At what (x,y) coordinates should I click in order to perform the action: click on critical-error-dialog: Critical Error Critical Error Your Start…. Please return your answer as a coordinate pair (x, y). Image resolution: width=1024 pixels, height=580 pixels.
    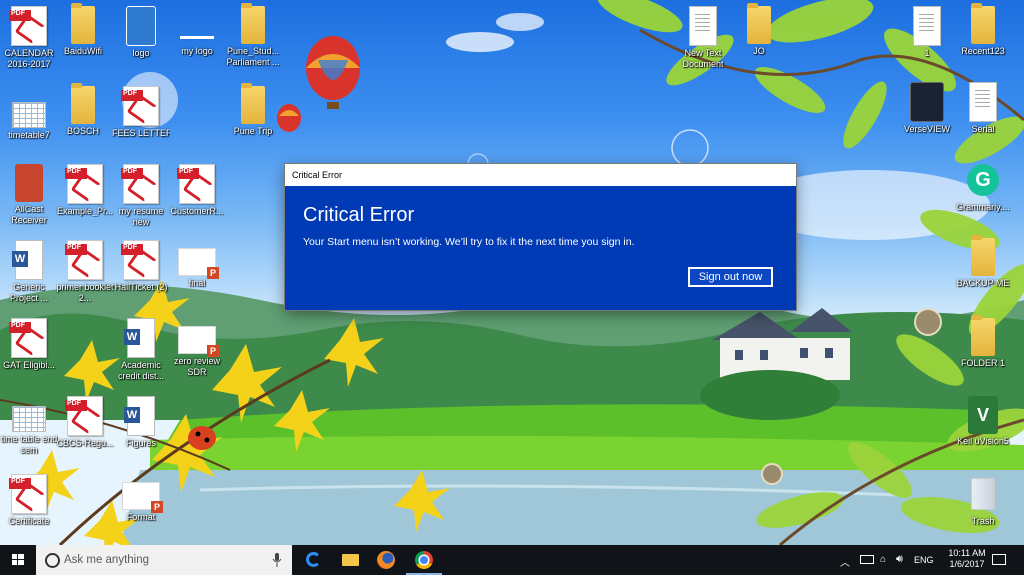
    Looking at the image, I should click on (540, 237).